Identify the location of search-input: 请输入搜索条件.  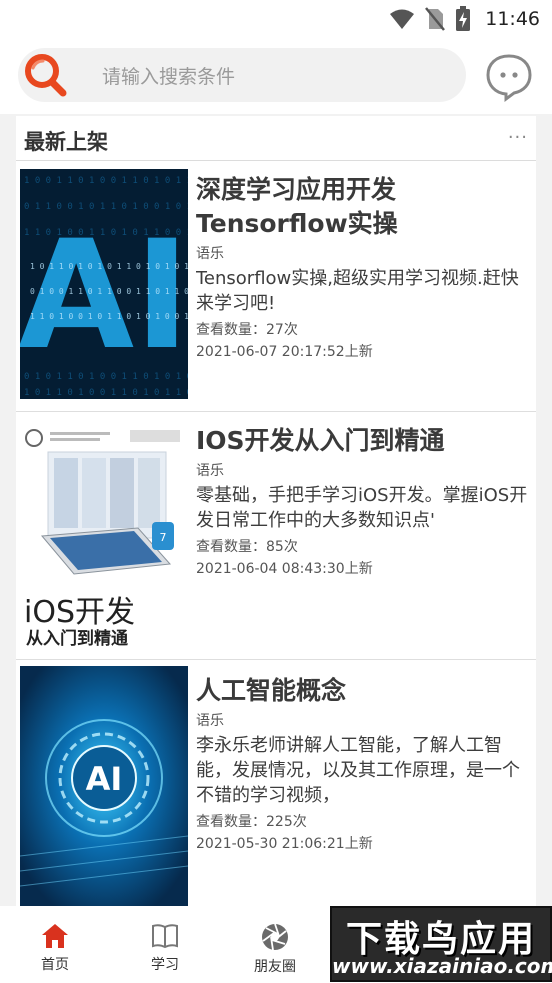
(168, 75).